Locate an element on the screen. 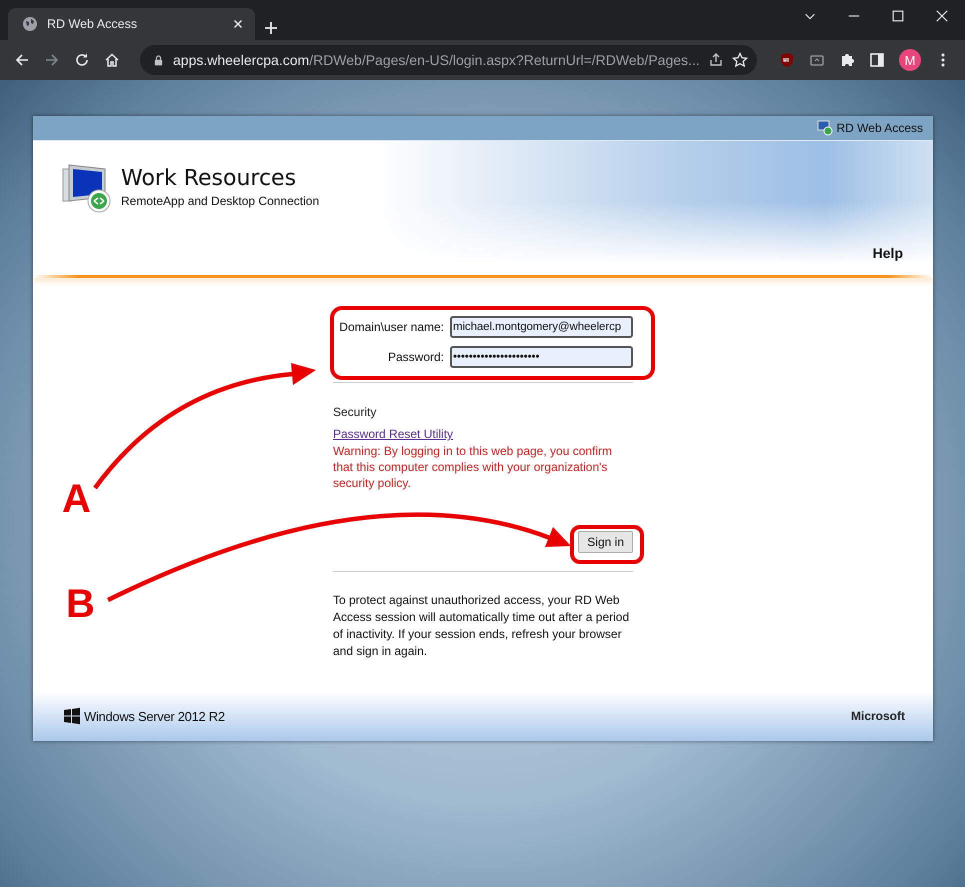  annotation-letter: A is located at coordinates (76, 499).